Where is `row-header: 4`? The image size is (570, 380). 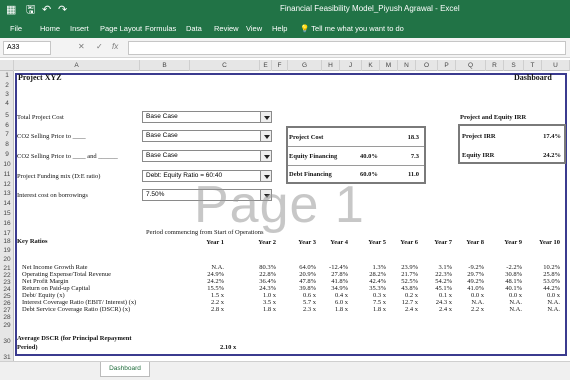
row-header: 4 is located at coordinates (7, 103).